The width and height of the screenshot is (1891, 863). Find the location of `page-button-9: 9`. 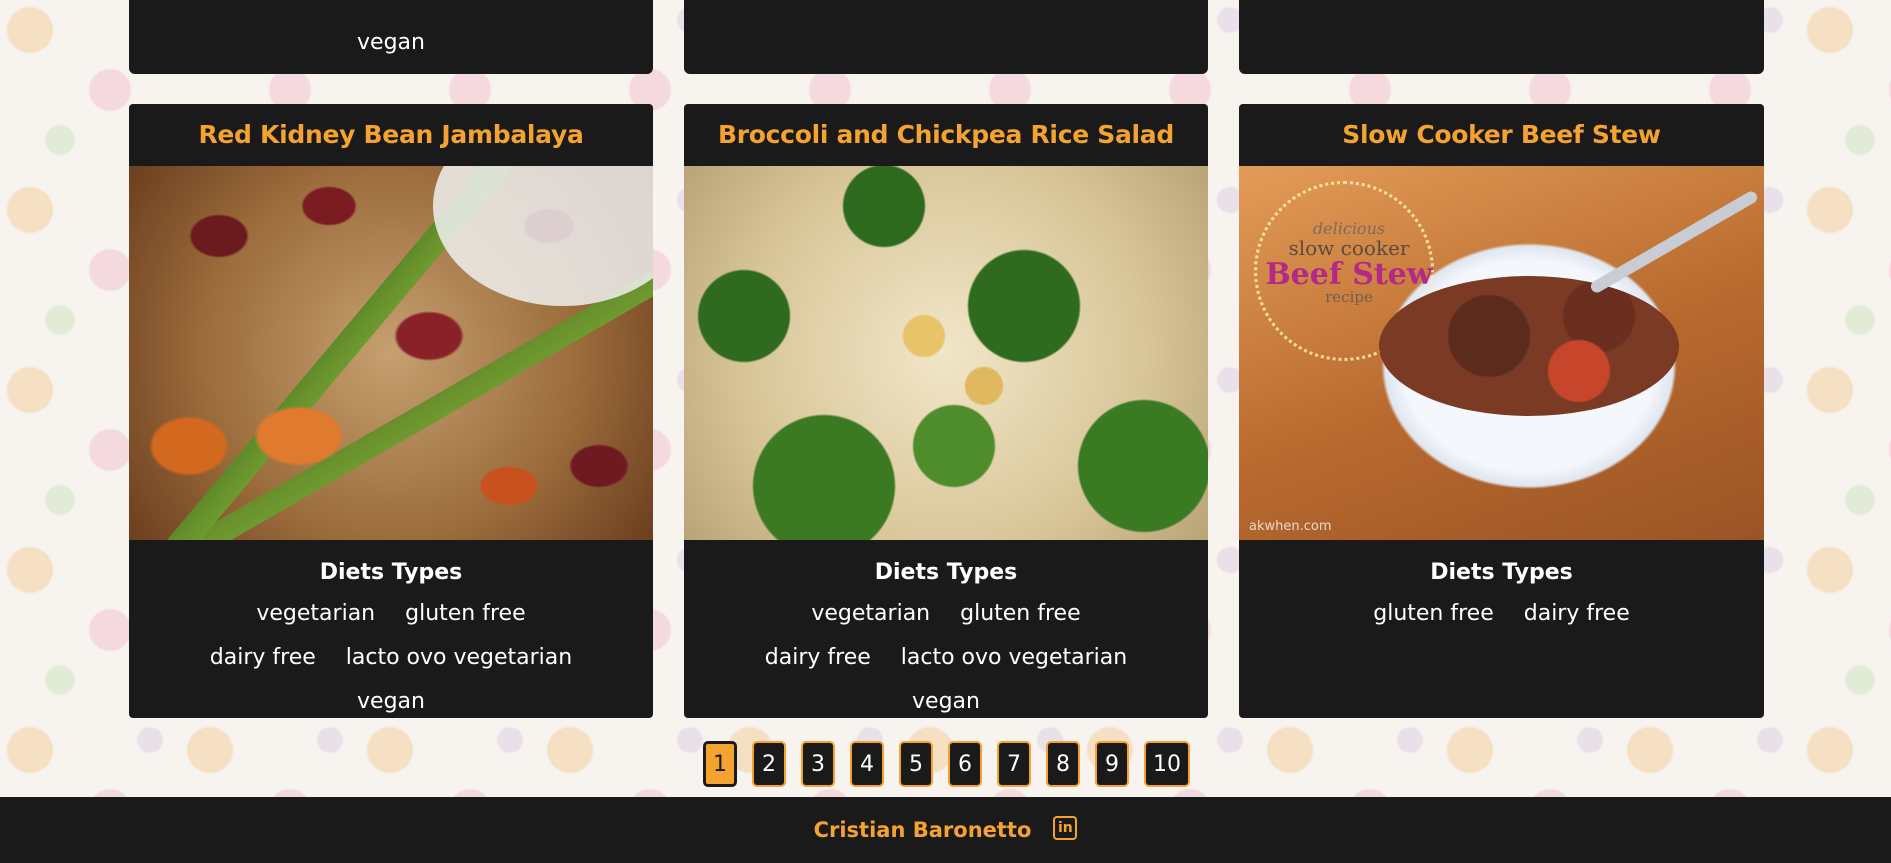

page-button-9: 9 is located at coordinates (1112, 764).